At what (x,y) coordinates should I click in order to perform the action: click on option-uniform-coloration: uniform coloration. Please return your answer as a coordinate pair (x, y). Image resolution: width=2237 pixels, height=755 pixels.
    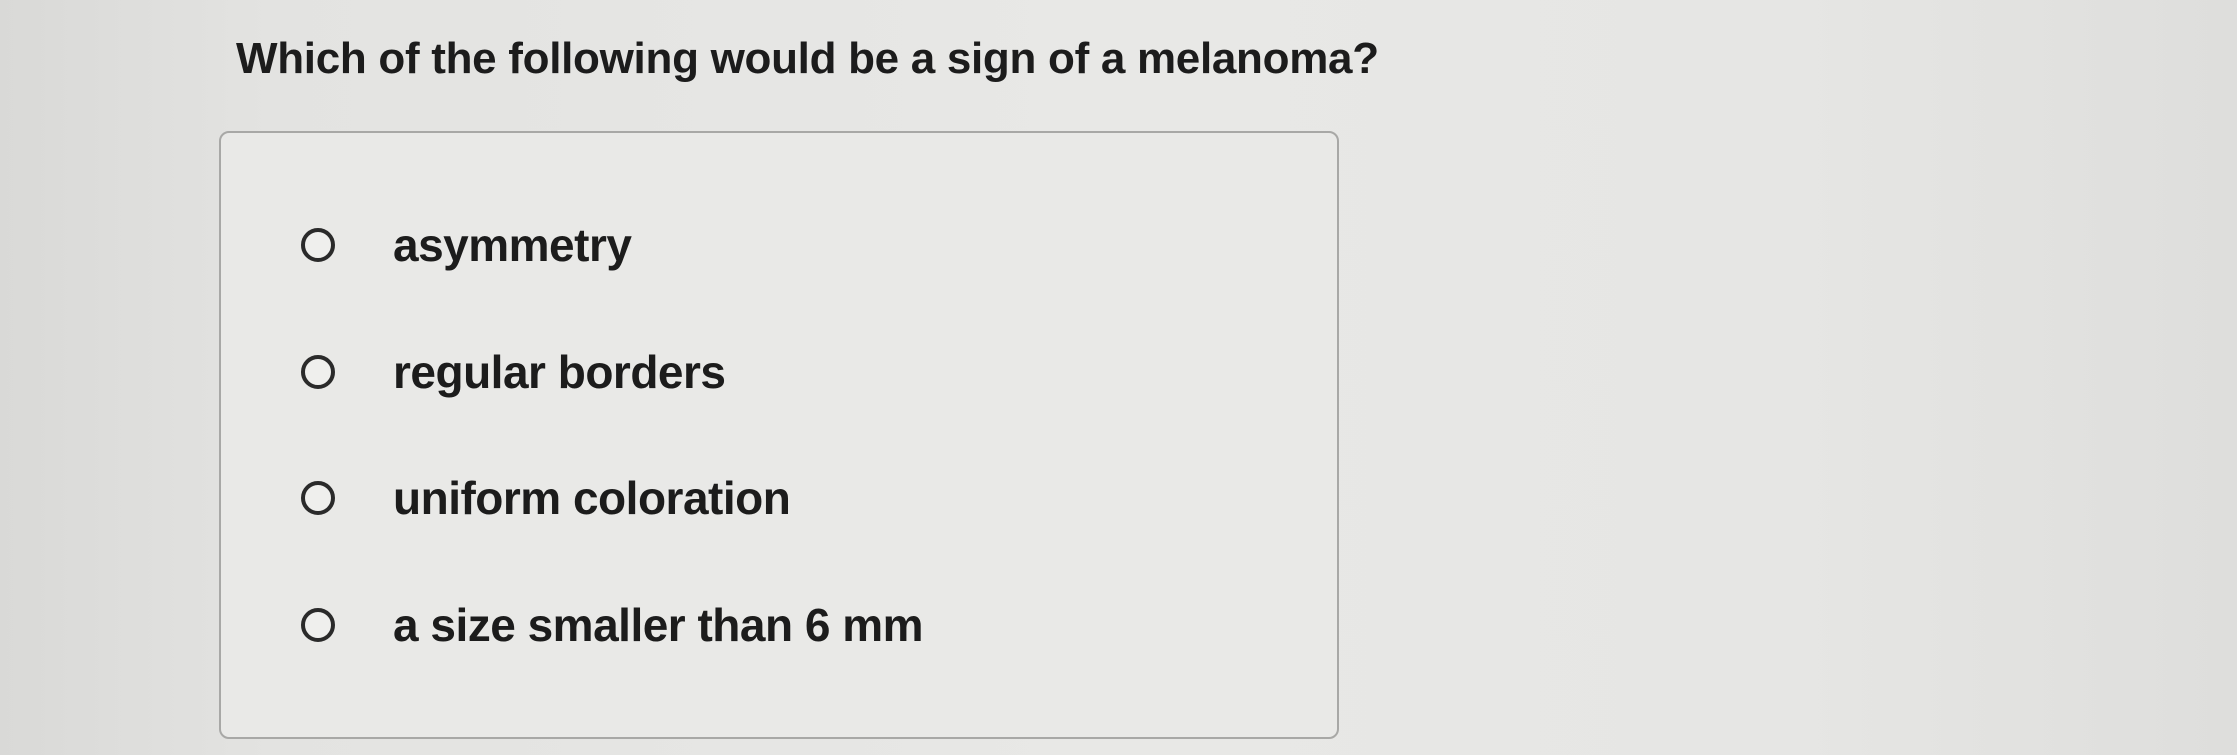
    Looking at the image, I should click on (546, 498).